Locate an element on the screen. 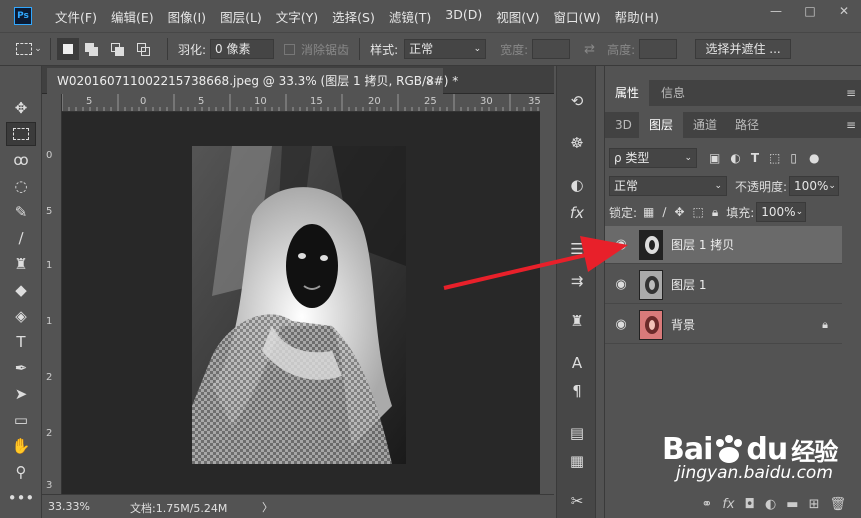  menu-filter: 滤镜(T) is located at coordinates (410, 16).